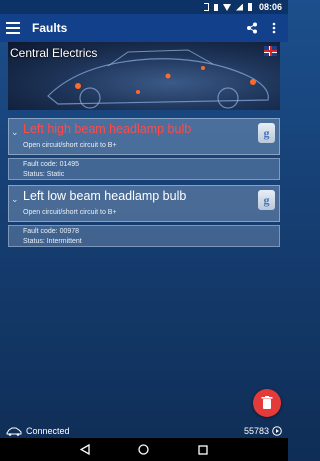  What do you see at coordinates (252, 28) in the screenshot?
I see `share-icon` at bounding box center [252, 28].